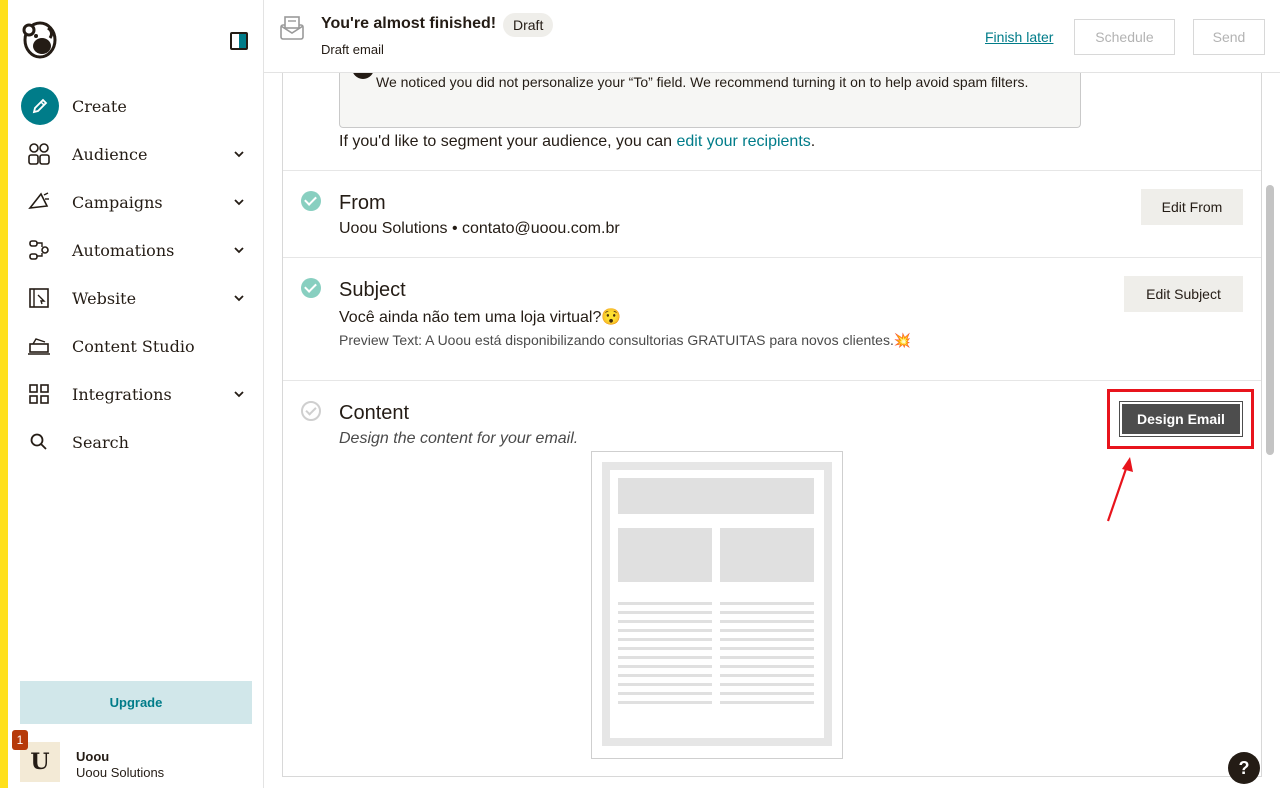 The image size is (1280, 788). I want to click on sidebar-item-label: Integrations, so click(122, 394).